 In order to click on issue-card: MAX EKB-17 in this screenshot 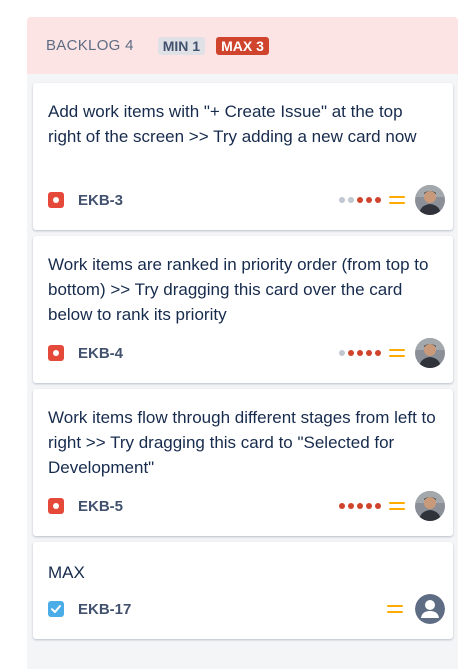, I will do `click(243, 590)`.